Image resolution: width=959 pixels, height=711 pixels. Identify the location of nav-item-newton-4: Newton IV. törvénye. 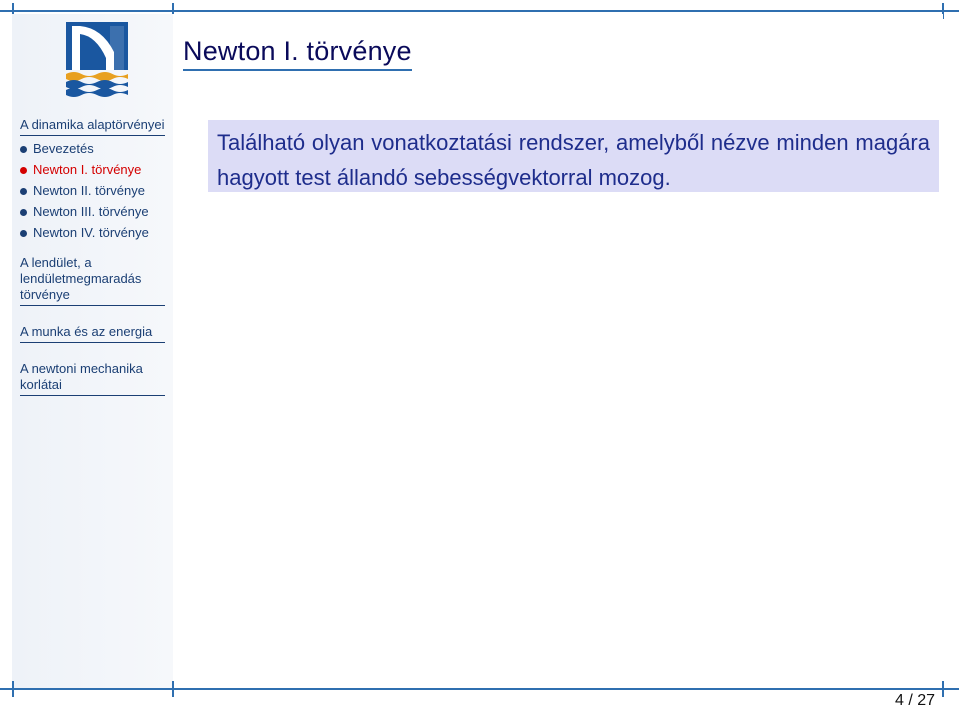
(92, 233).